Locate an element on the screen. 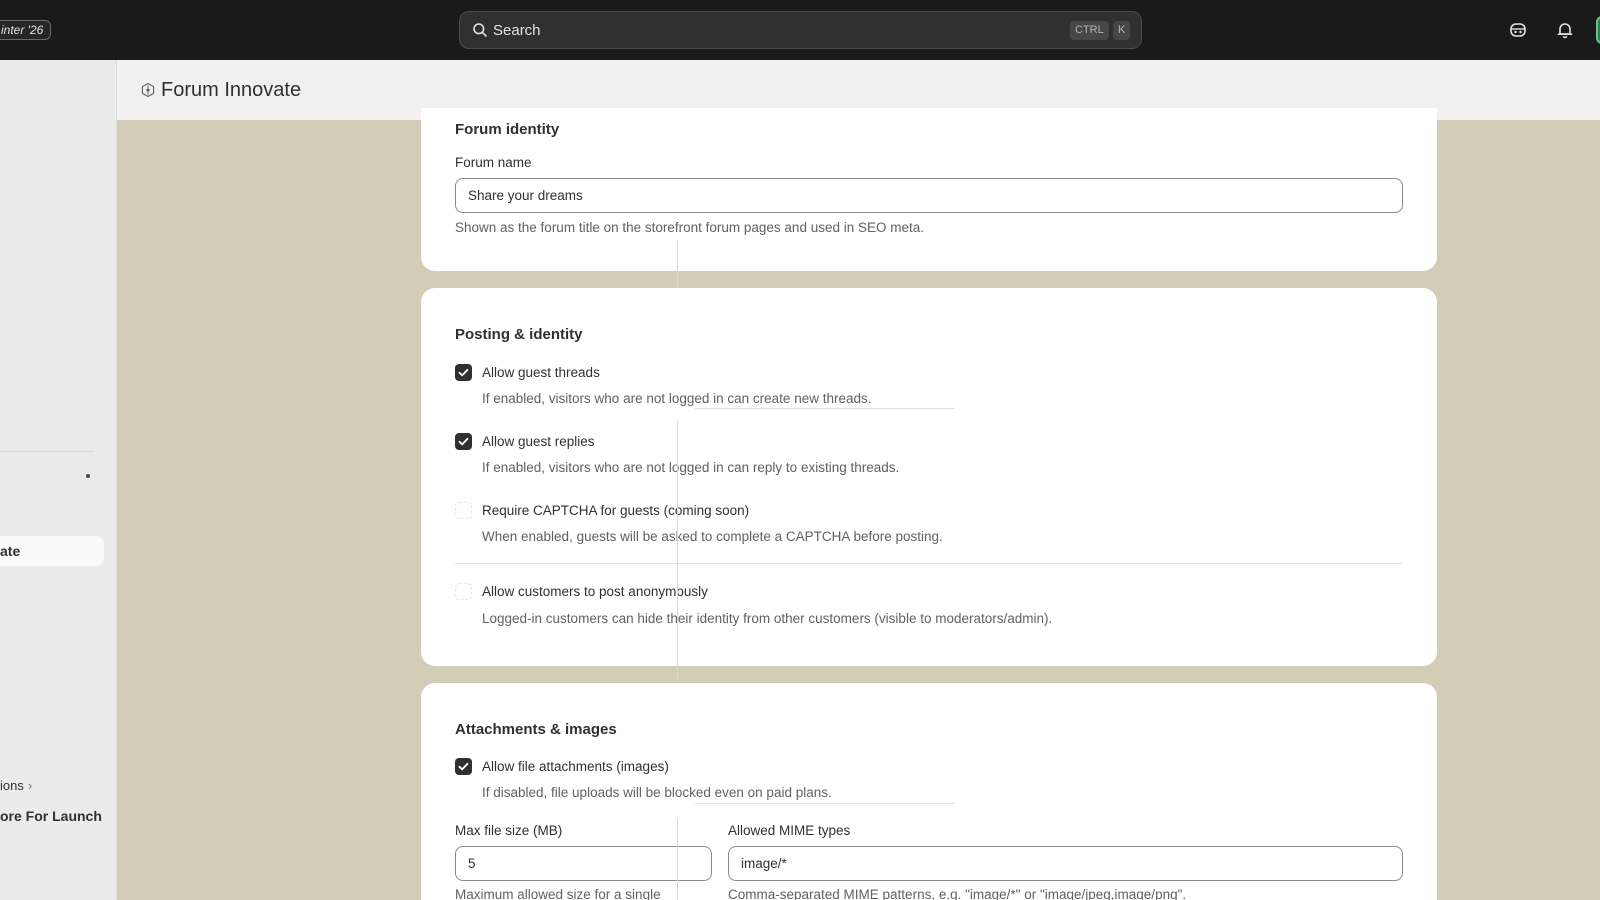 Image resolution: width=1600 pixels, height=900 pixels. max-file-size-input: 5 is located at coordinates (583, 863).